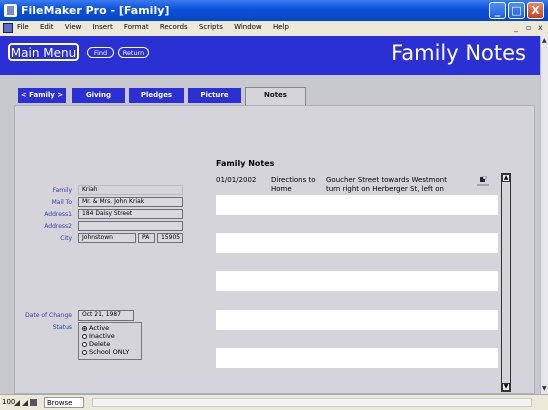 Image resolution: width=548 pixels, height=410 pixels. I want to click on address1-label: Address1, so click(58, 214).